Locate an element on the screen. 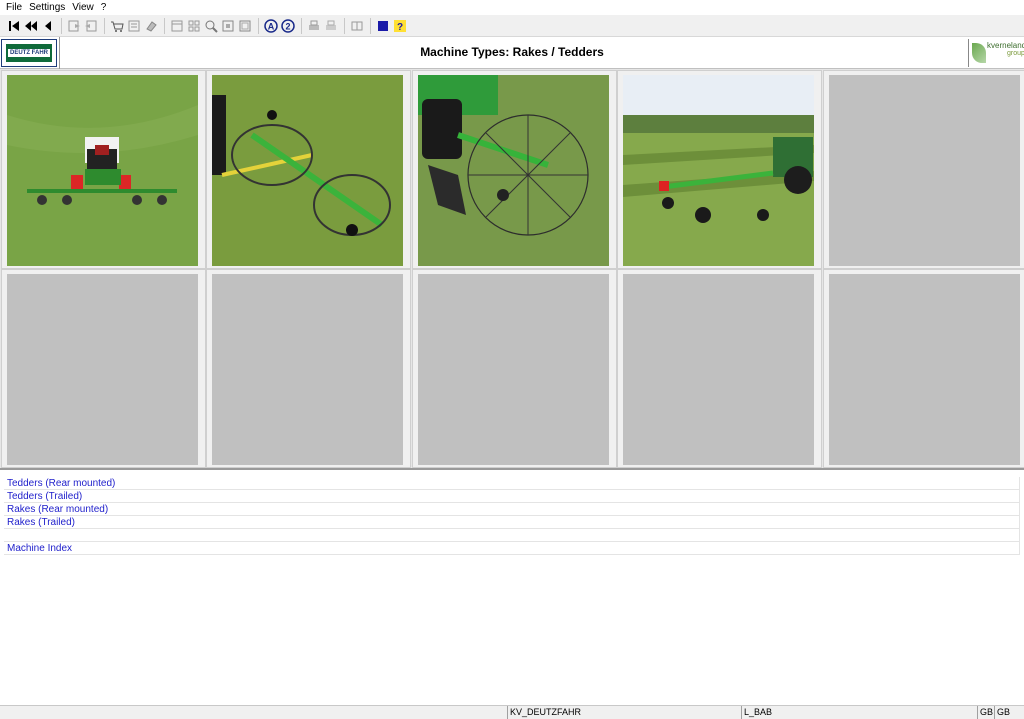  link-tedders-rear: Tedders (Rear mounted) is located at coordinates (59, 483).